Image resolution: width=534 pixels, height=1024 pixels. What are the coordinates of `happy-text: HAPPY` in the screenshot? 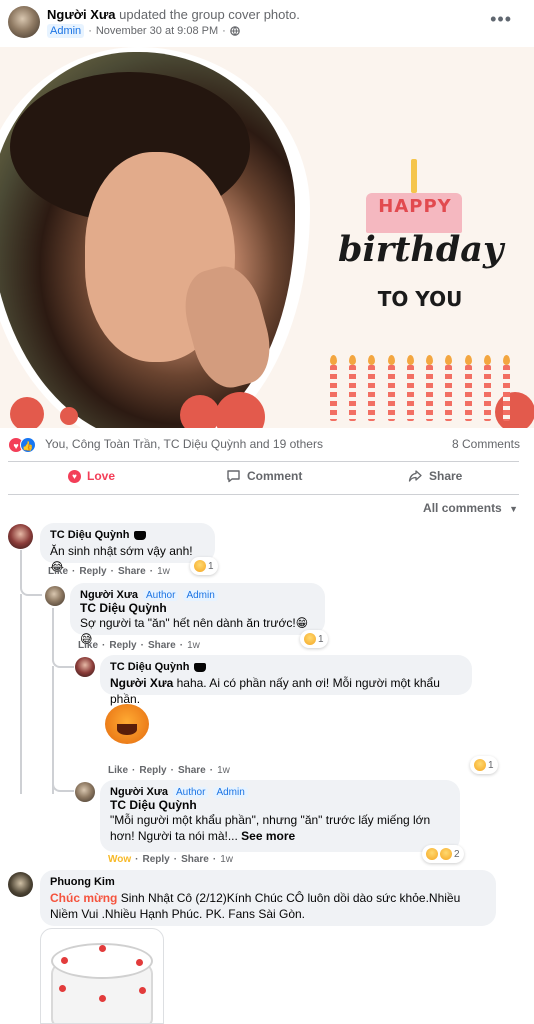 It's located at (415, 206).